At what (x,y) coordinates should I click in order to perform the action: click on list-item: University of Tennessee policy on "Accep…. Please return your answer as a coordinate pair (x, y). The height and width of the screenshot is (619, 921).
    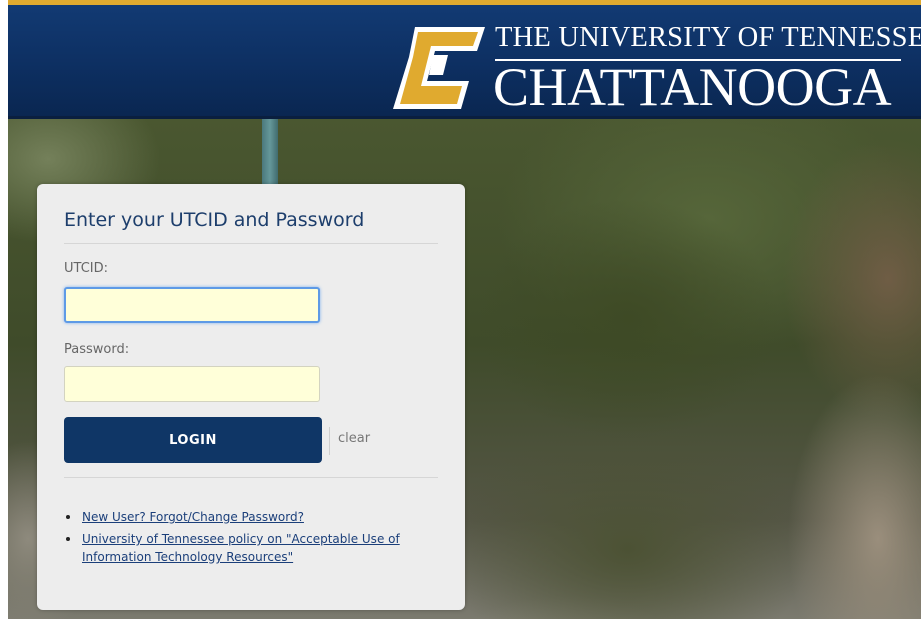
    Looking at the image, I should click on (263, 548).